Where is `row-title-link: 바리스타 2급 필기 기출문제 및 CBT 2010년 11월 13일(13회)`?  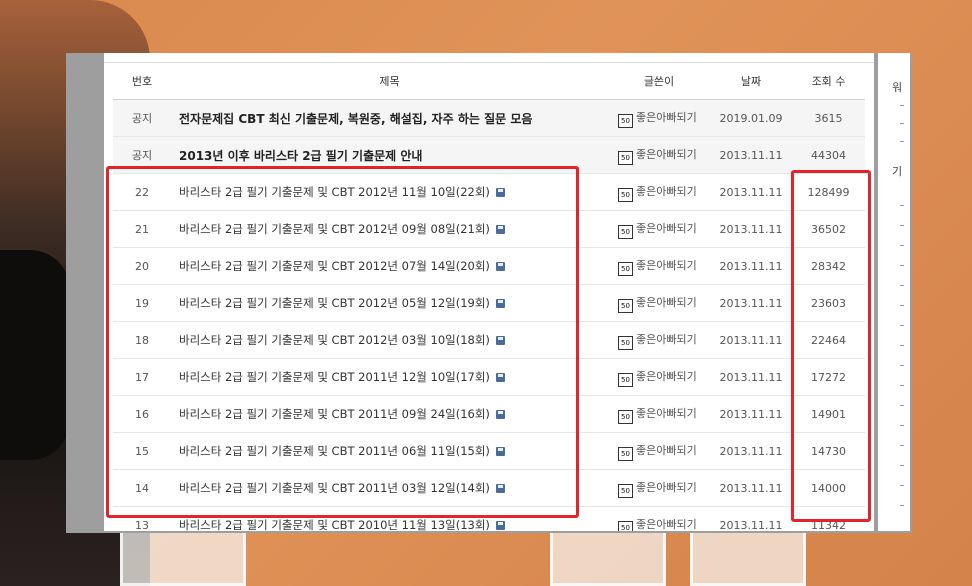 row-title-link: 바리스타 2급 필기 기출문제 및 CBT 2010년 11월 13일(13회) is located at coordinates (334, 524).